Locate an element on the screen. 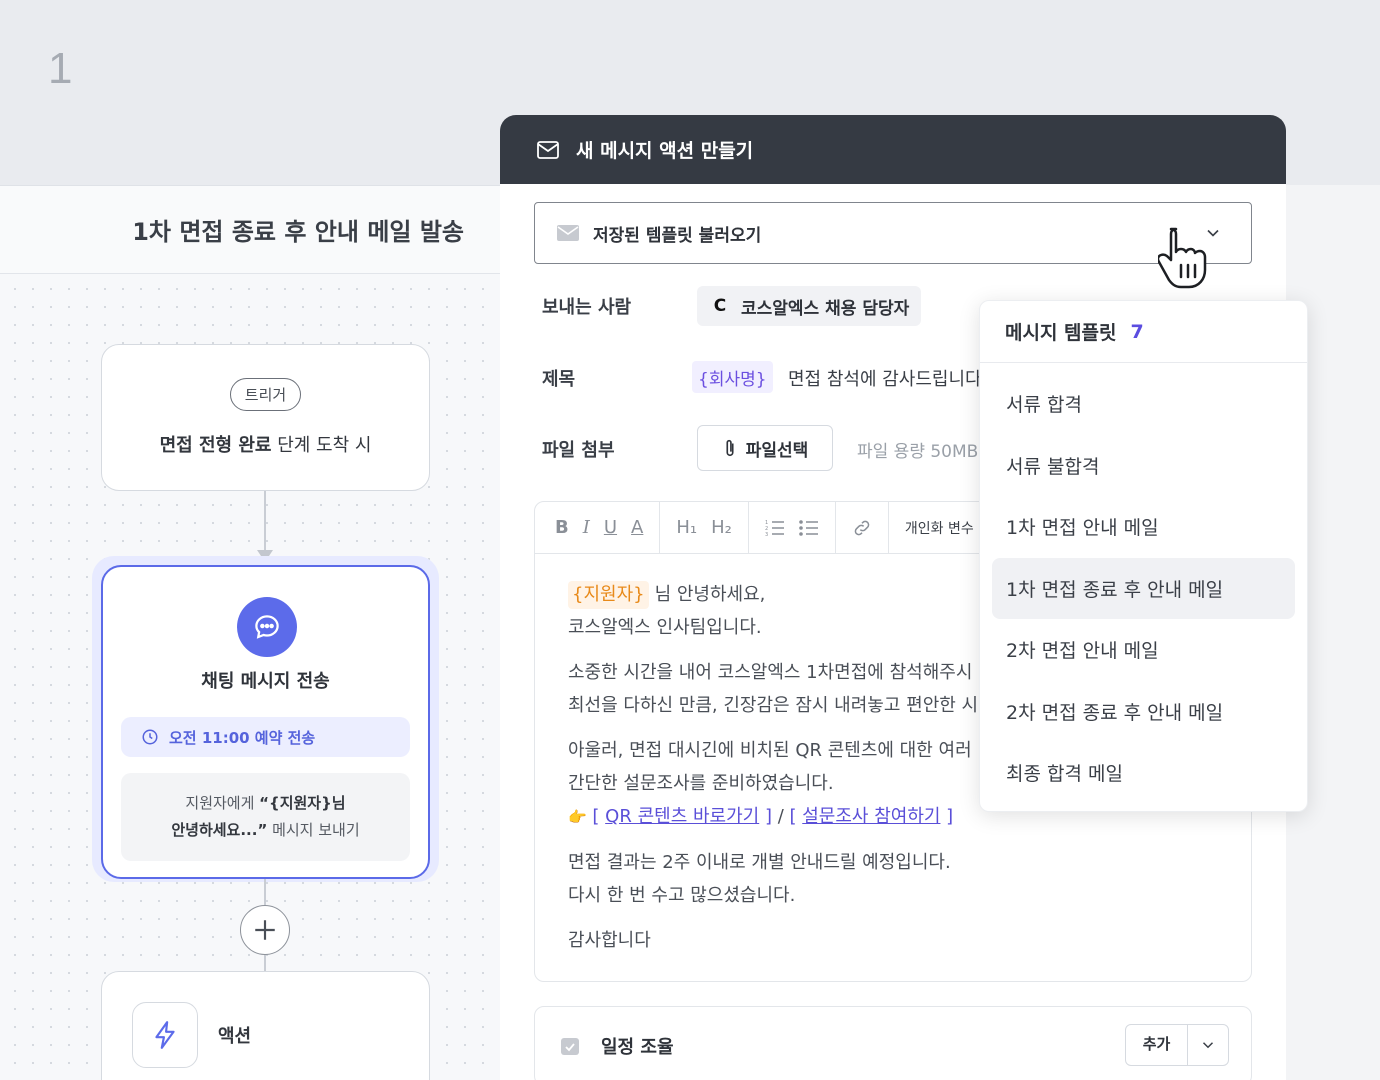 This screenshot has height=1080, width=1380. body-paragraph-3-line-2: 간단한 설문조사를 준비하였습니다. is located at coordinates (701, 783).